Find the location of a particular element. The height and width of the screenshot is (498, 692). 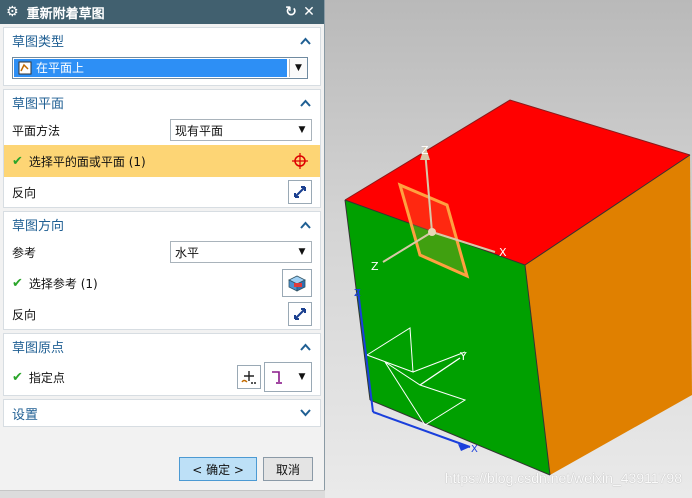

section-header-sketch-plane: 草图平面 is located at coordinates (162, 102).